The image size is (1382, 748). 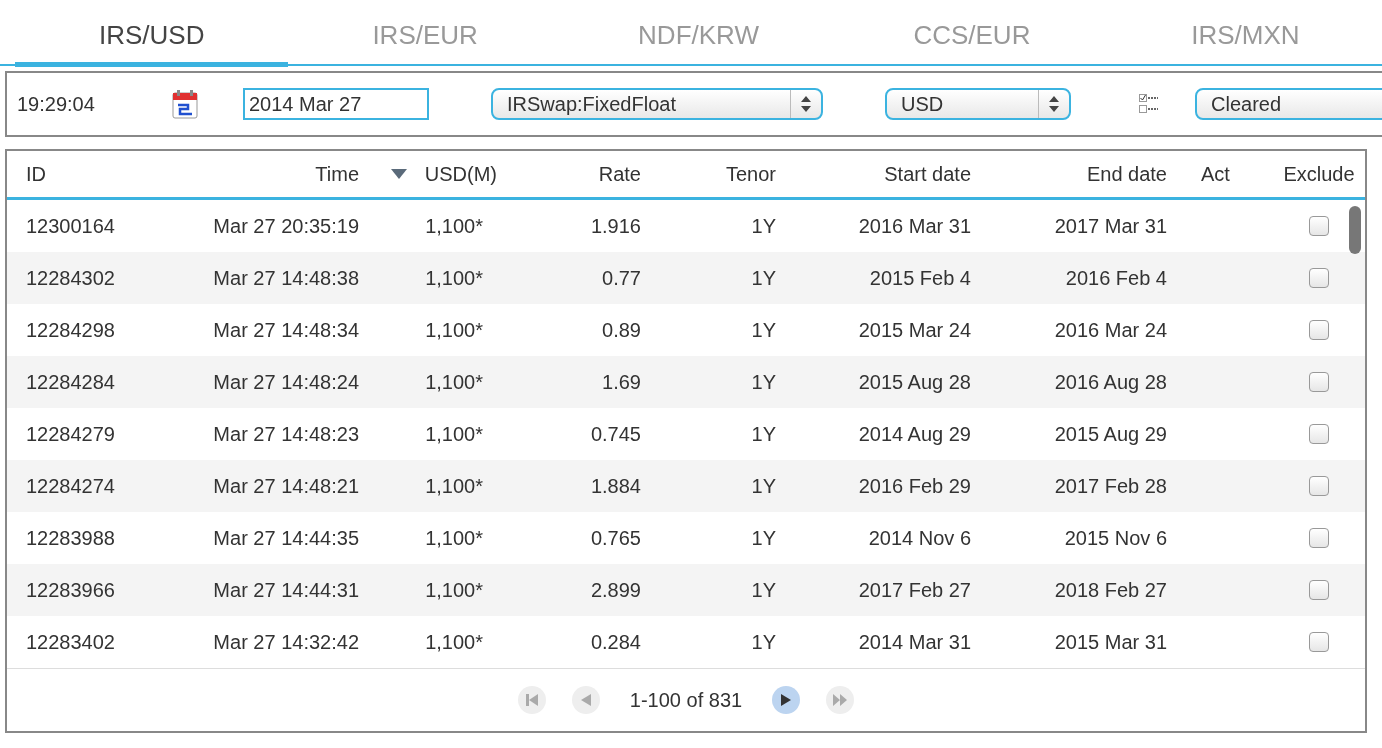 I want to click on table-cell: 2016 Feb 4, so click(x=1116, y=278).